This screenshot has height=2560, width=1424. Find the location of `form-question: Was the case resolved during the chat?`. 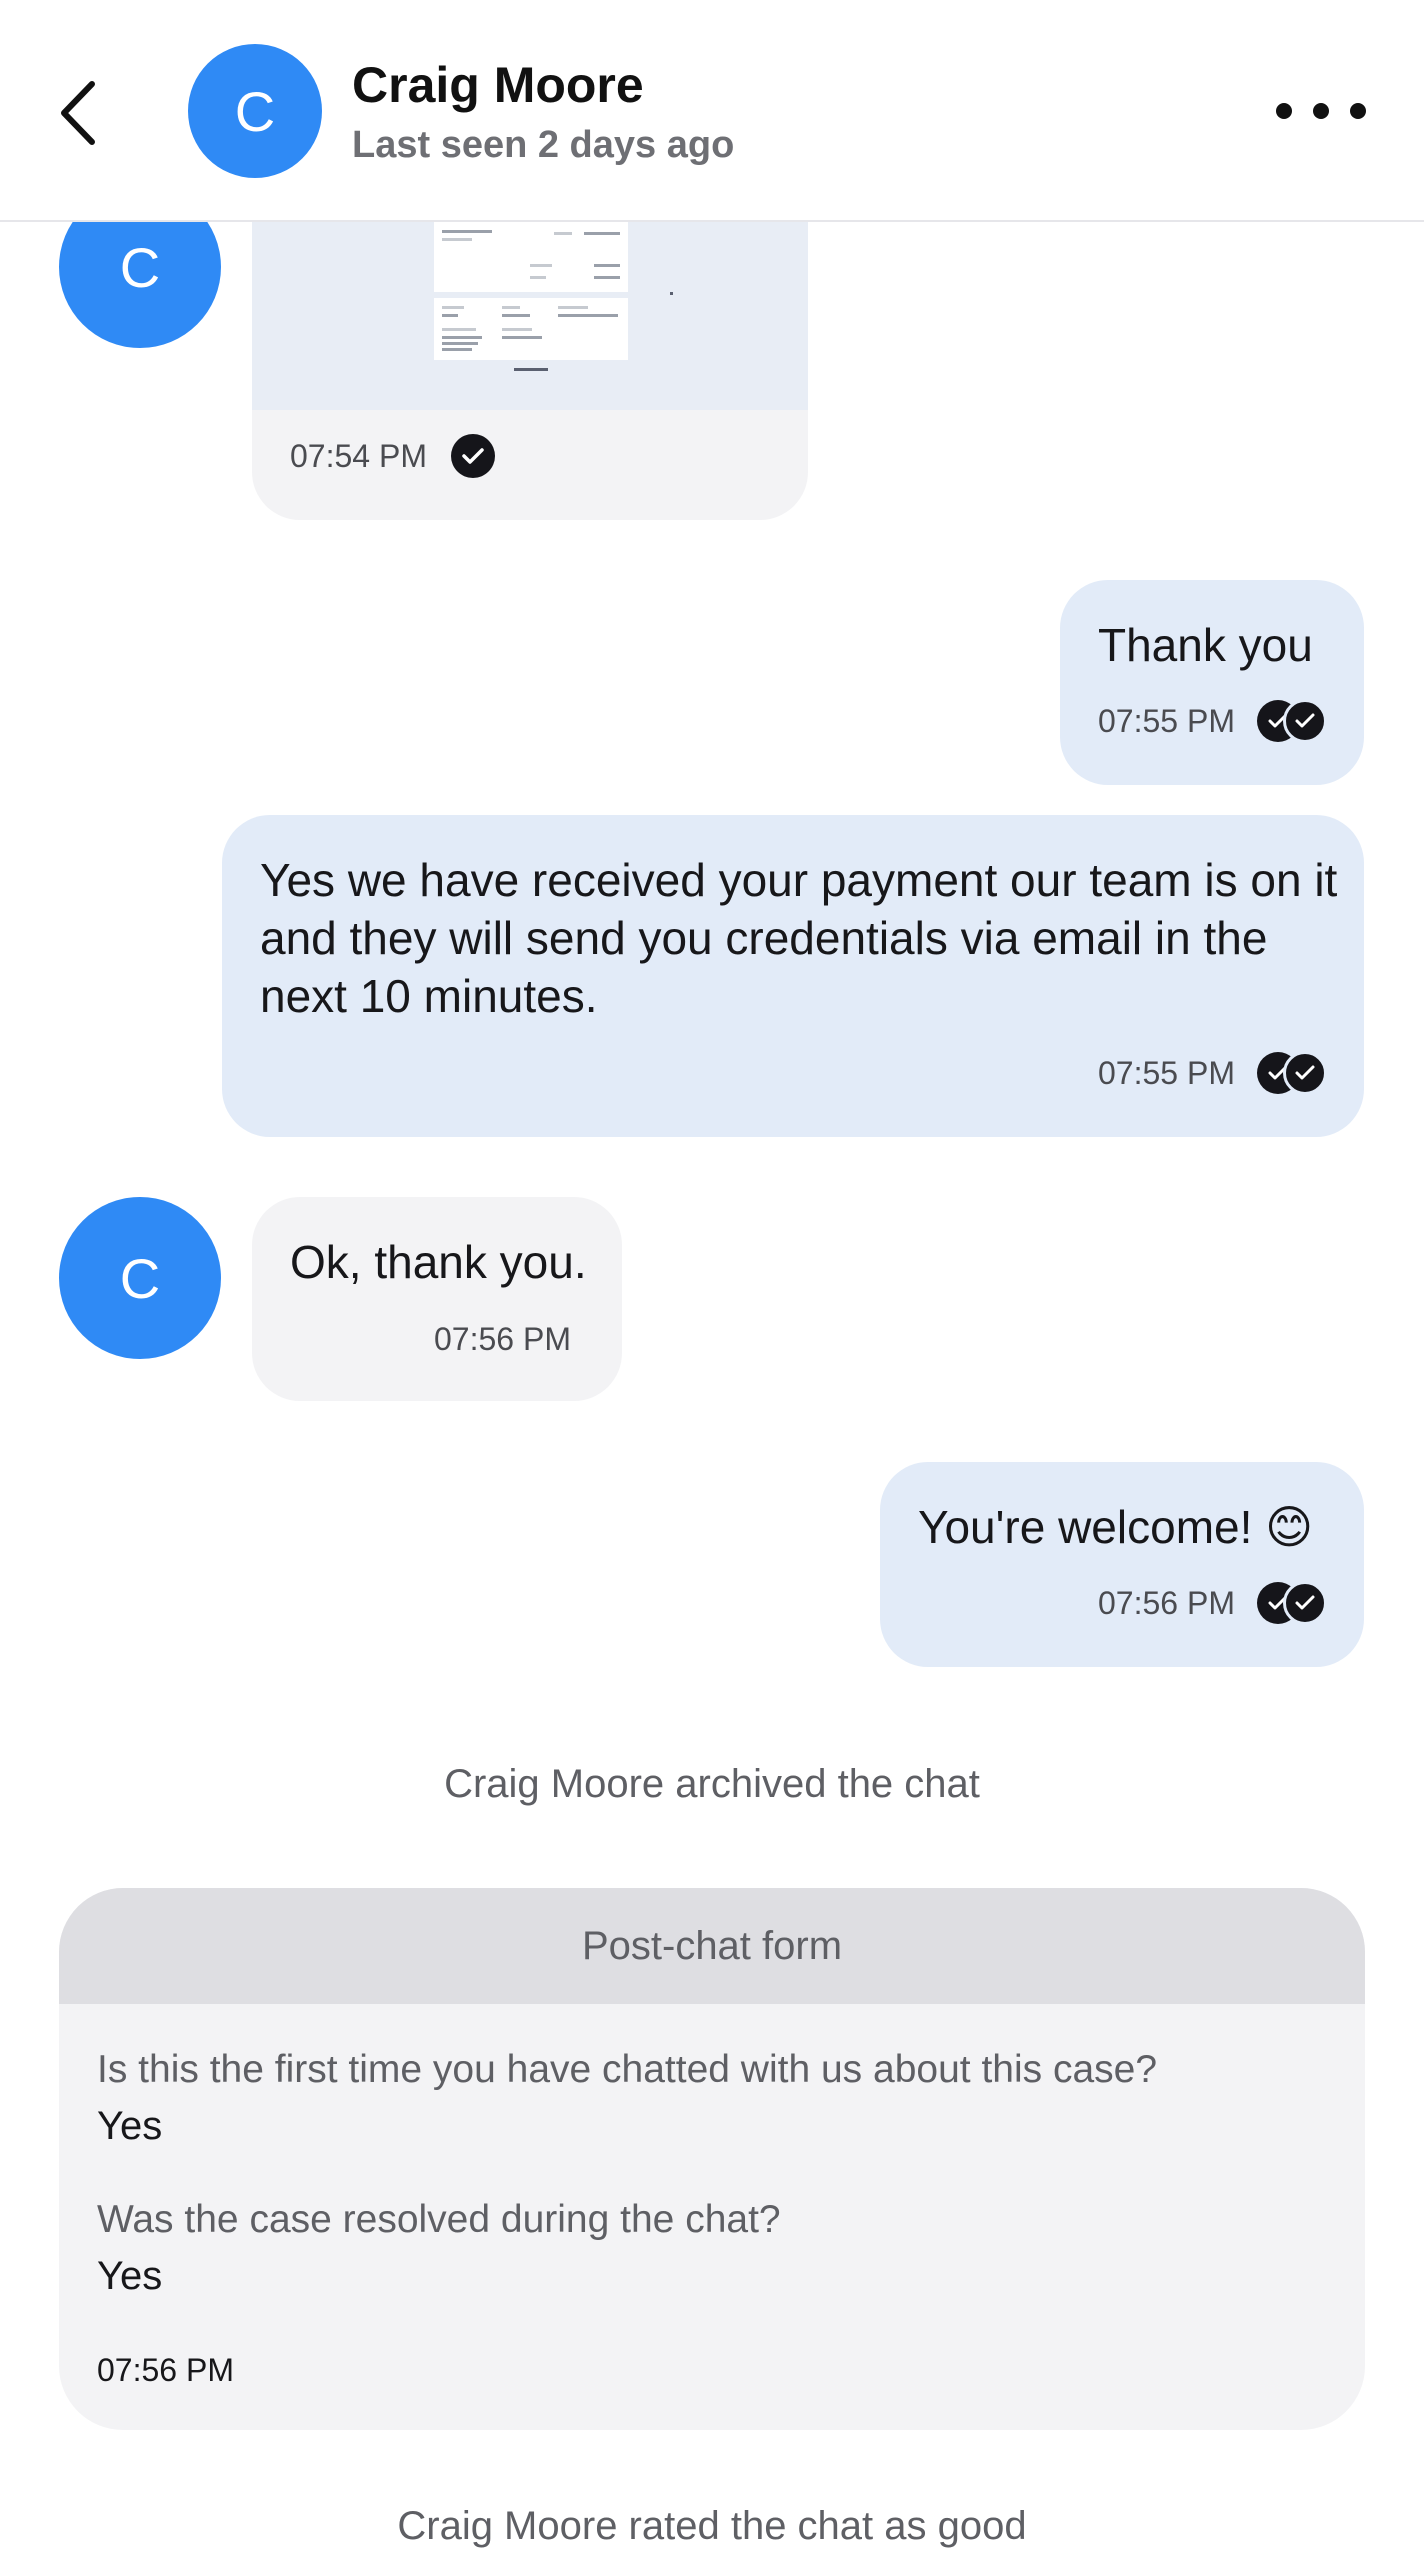

form-question: Was the case resolved during the chat? is located at coordinates (439, 2219).